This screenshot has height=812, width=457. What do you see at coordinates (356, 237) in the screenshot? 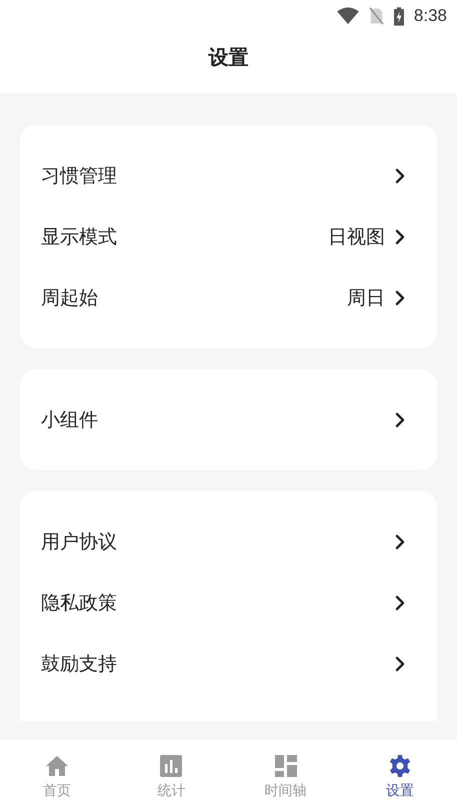
I see `row-value: 日视图` at bounding box center [356, 237].